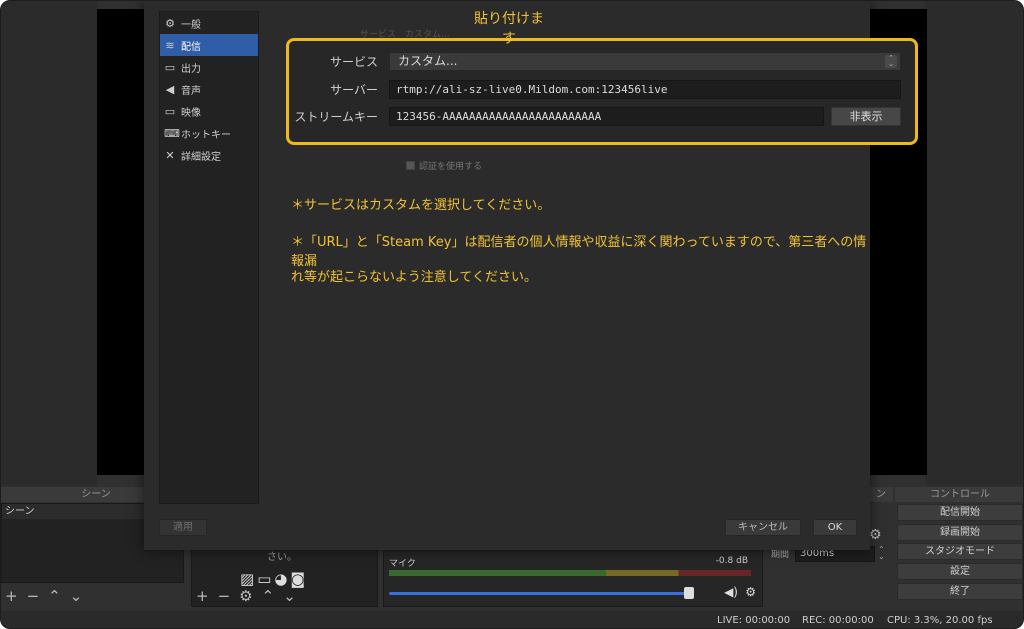 The width and height of the screenshot is (1024, 629). Describe the element at coordinates (509, 29) in the screenshot. I see `annotation-title: 貼り付けます` at that location.